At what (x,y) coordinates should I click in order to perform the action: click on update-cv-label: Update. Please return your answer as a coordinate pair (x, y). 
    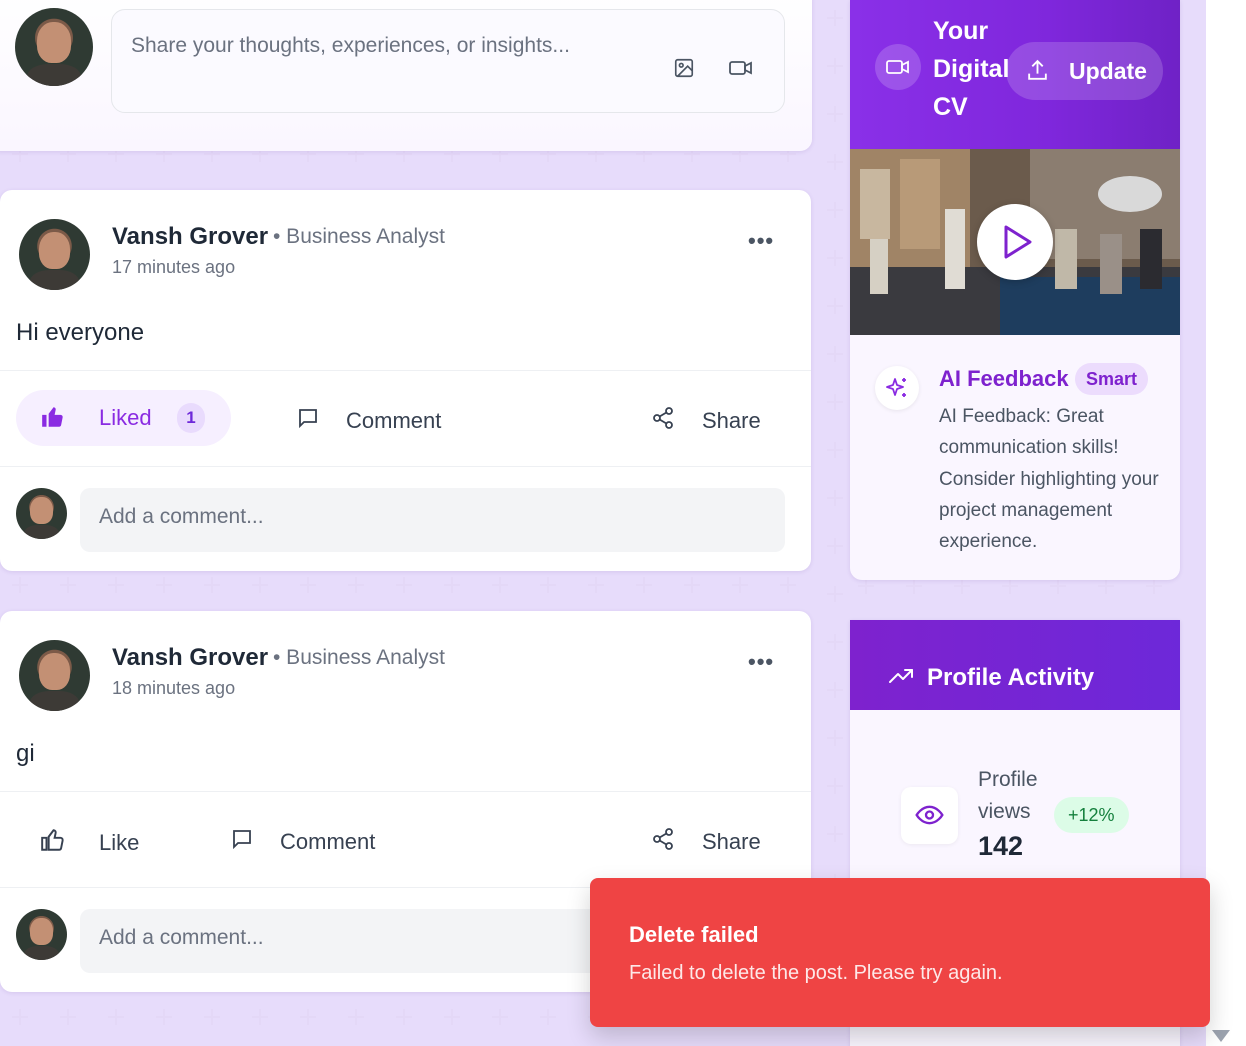
    Looking at the image, I should click on (1108, 71).